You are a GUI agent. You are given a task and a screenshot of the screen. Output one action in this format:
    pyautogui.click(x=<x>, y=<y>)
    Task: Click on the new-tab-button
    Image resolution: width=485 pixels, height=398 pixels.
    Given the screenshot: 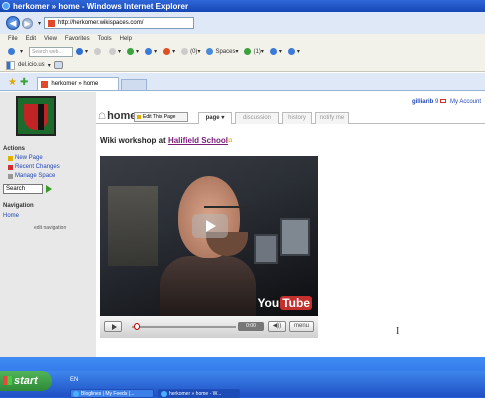 What is the action you would take?
    pyautogui.click(x=134, y=84)
    